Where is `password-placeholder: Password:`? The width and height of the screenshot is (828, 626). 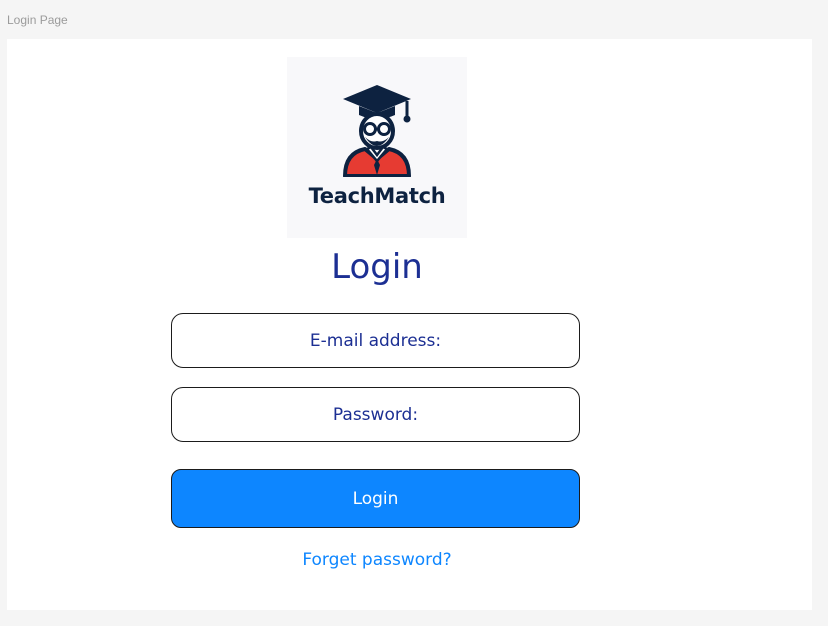
password-placeholder: Password: is located at coordinates (375, 414).